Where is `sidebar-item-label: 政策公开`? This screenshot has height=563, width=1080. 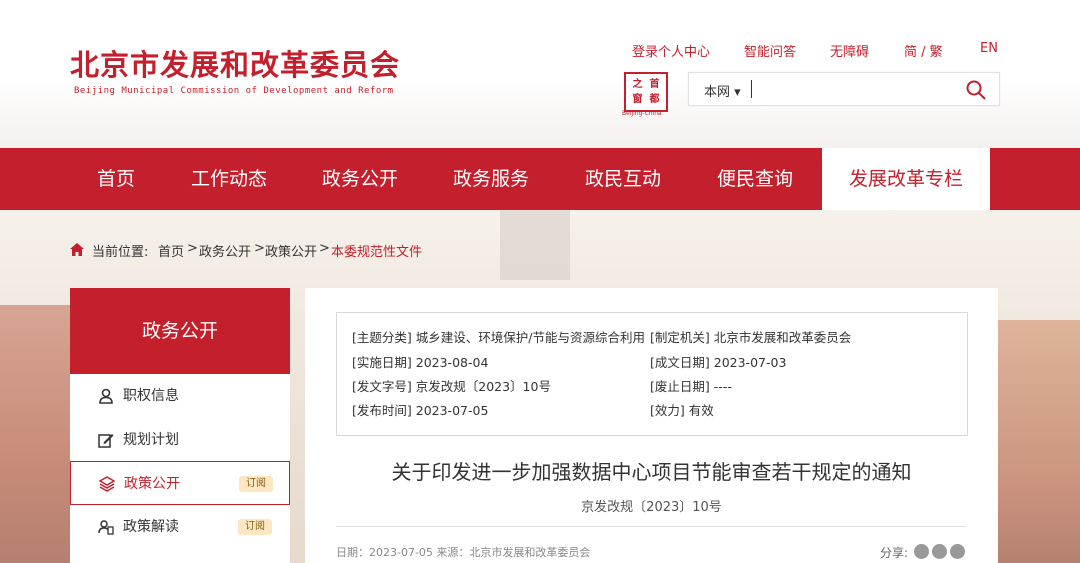
sidebar-item-label: 政策公开 is located at coordinates (152, 484).